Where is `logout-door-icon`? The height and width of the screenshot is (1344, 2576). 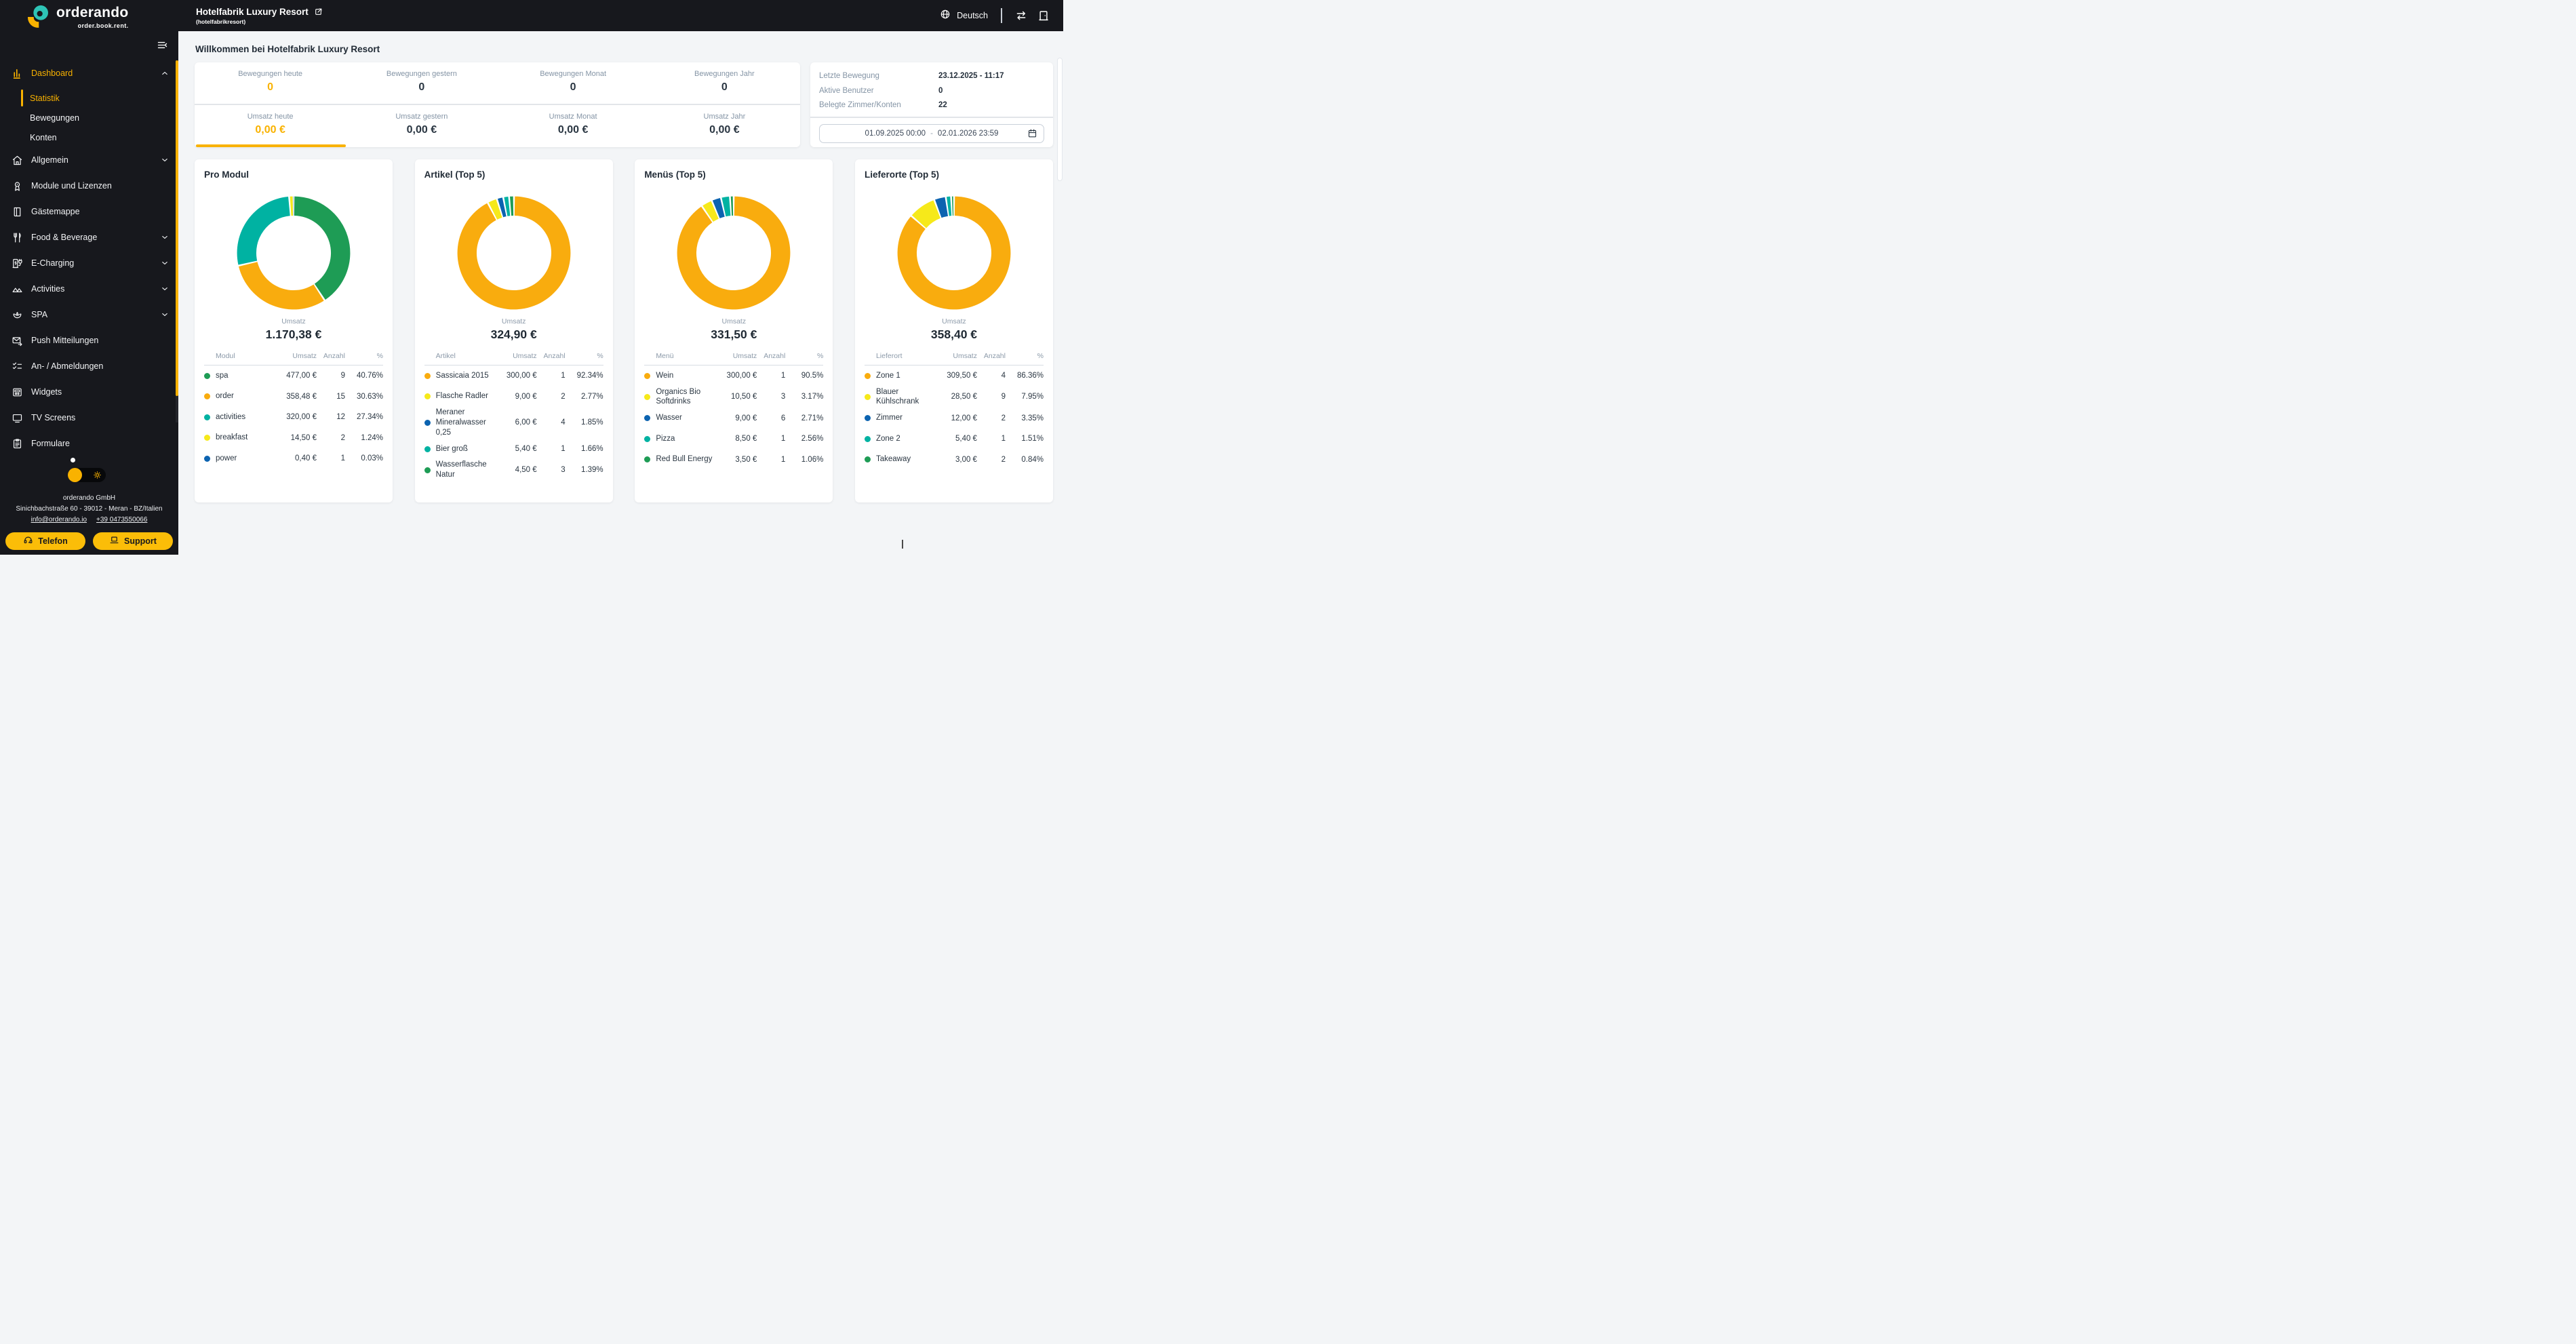
logout-door-icon is located at coordinates (1043, 15).